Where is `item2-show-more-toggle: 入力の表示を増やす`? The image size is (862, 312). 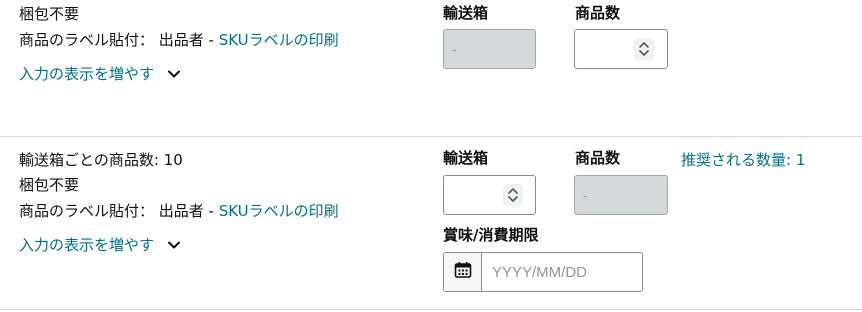
item2-show-more-toggle: 入力の表示を増やす is located at coordinates (100, 245).